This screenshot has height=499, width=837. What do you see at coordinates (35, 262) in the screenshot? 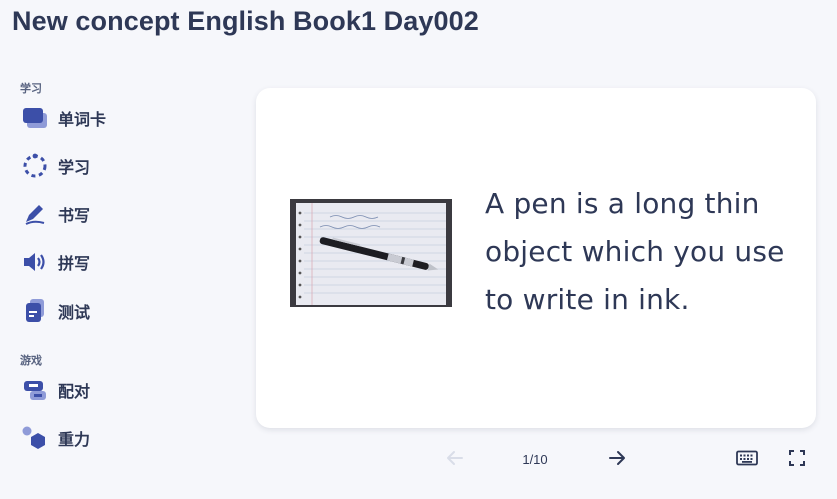
I see `spell-icon` at bounding box center [35, 262].